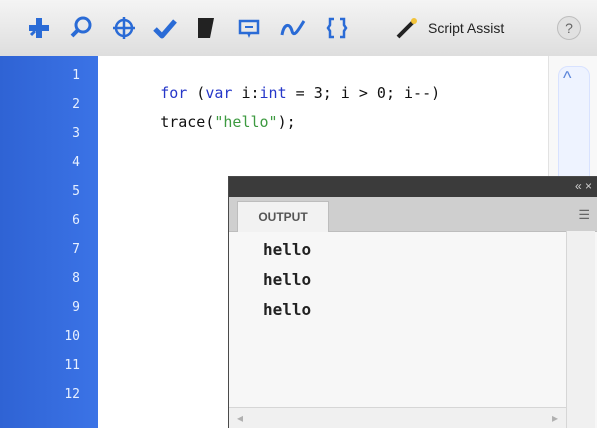  I want to click on line-number: 8, so click(76, 278).